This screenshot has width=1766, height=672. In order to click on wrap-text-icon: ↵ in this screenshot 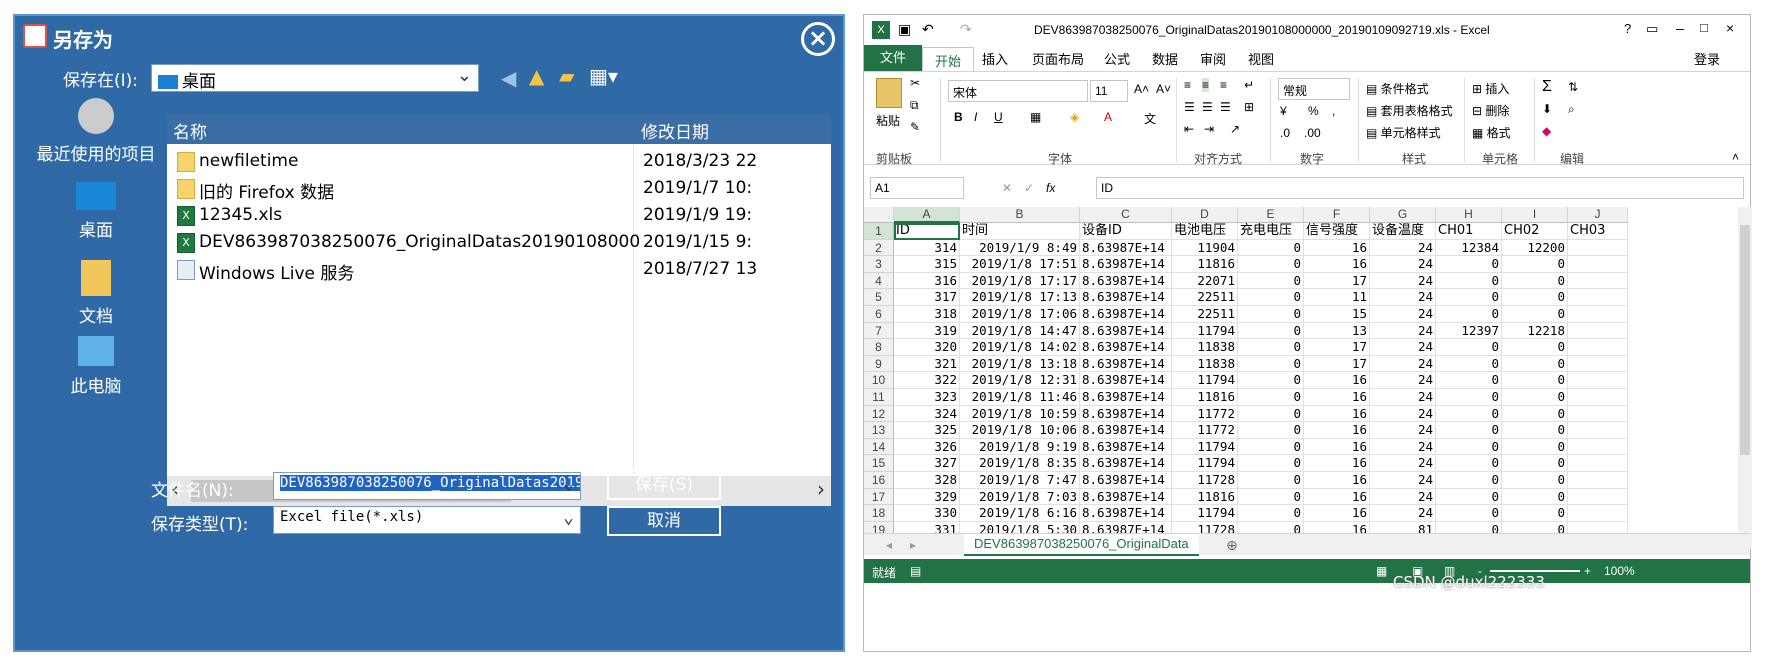, I will do `click(1249, 85)`.